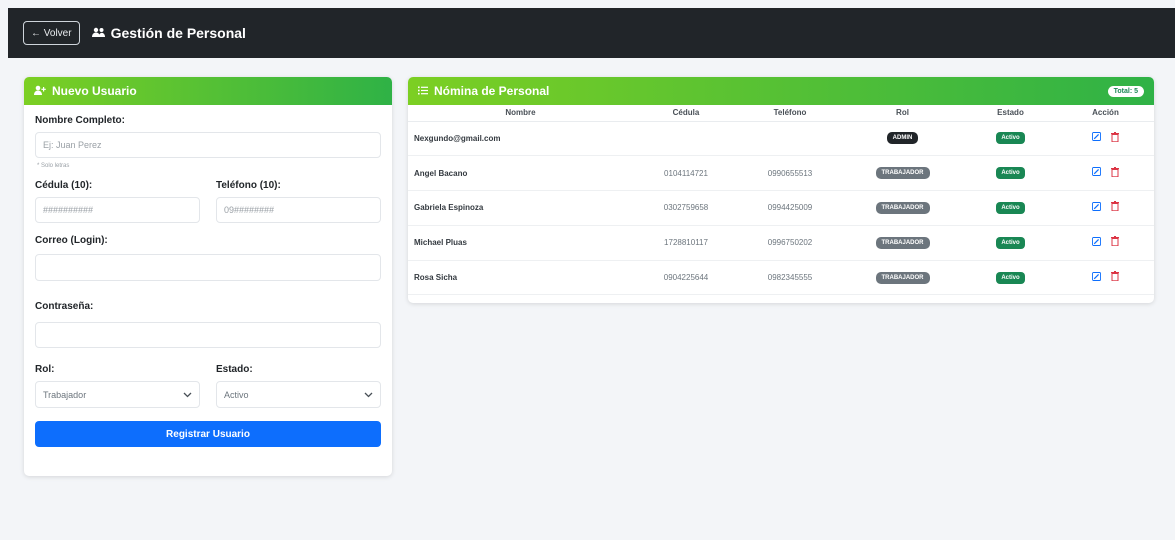 Image resolution: width=1175 pixels, height=540 pixels. Describe the element at coordinates (234, 369) in the screenshot. I see `estado-label: Estado:` at that location.